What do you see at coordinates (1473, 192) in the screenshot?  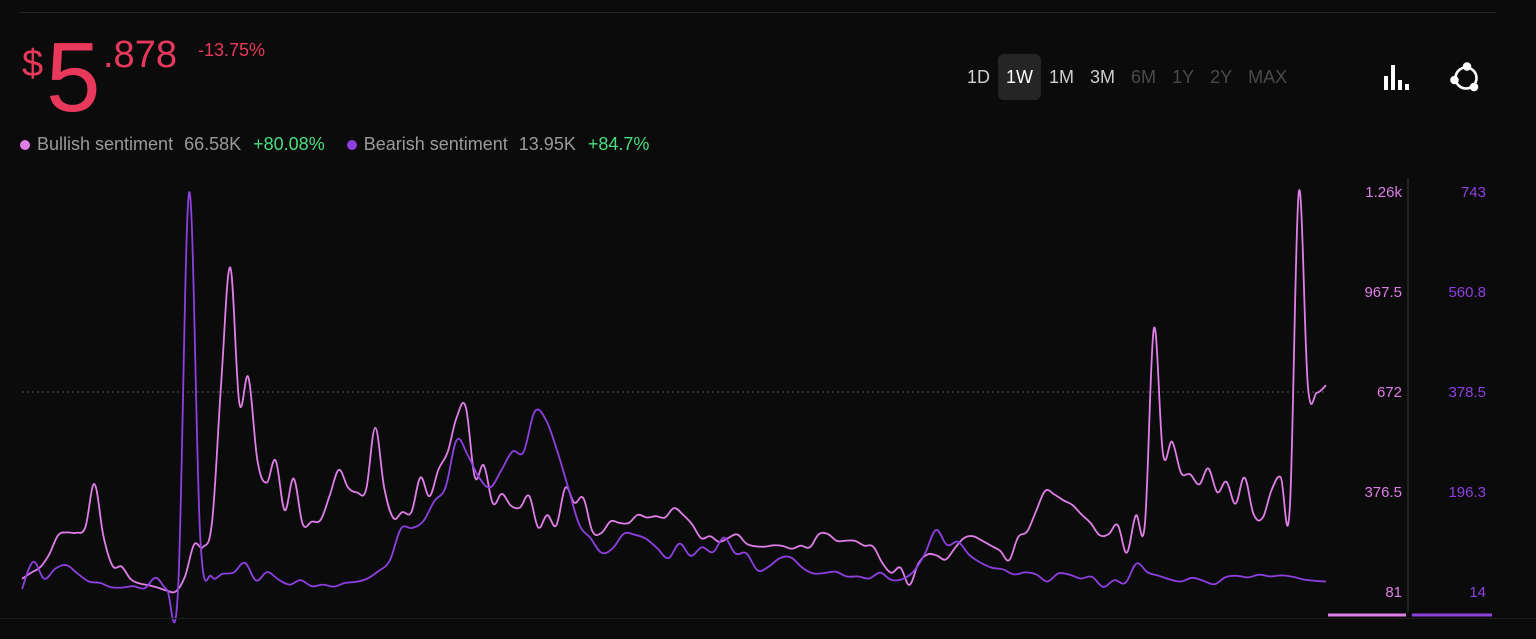 I see `right-axis-tick: 743` at bounding box center [1473, 192].